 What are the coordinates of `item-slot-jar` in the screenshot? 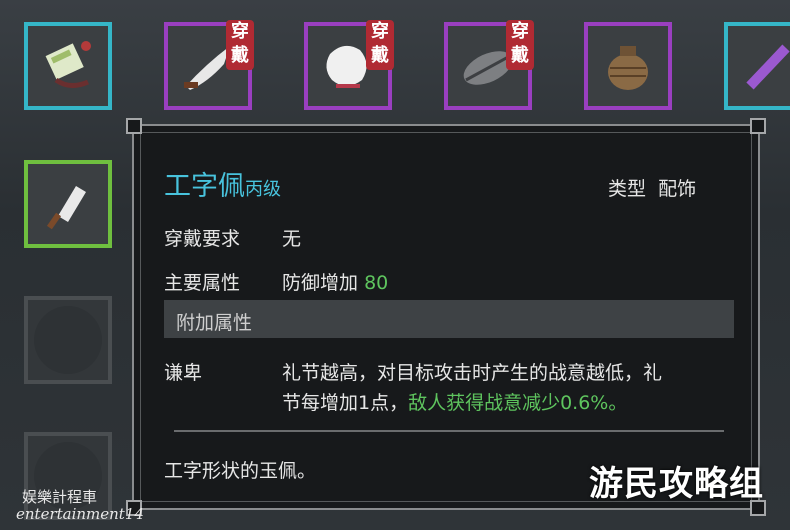 It's located at (628, 66).